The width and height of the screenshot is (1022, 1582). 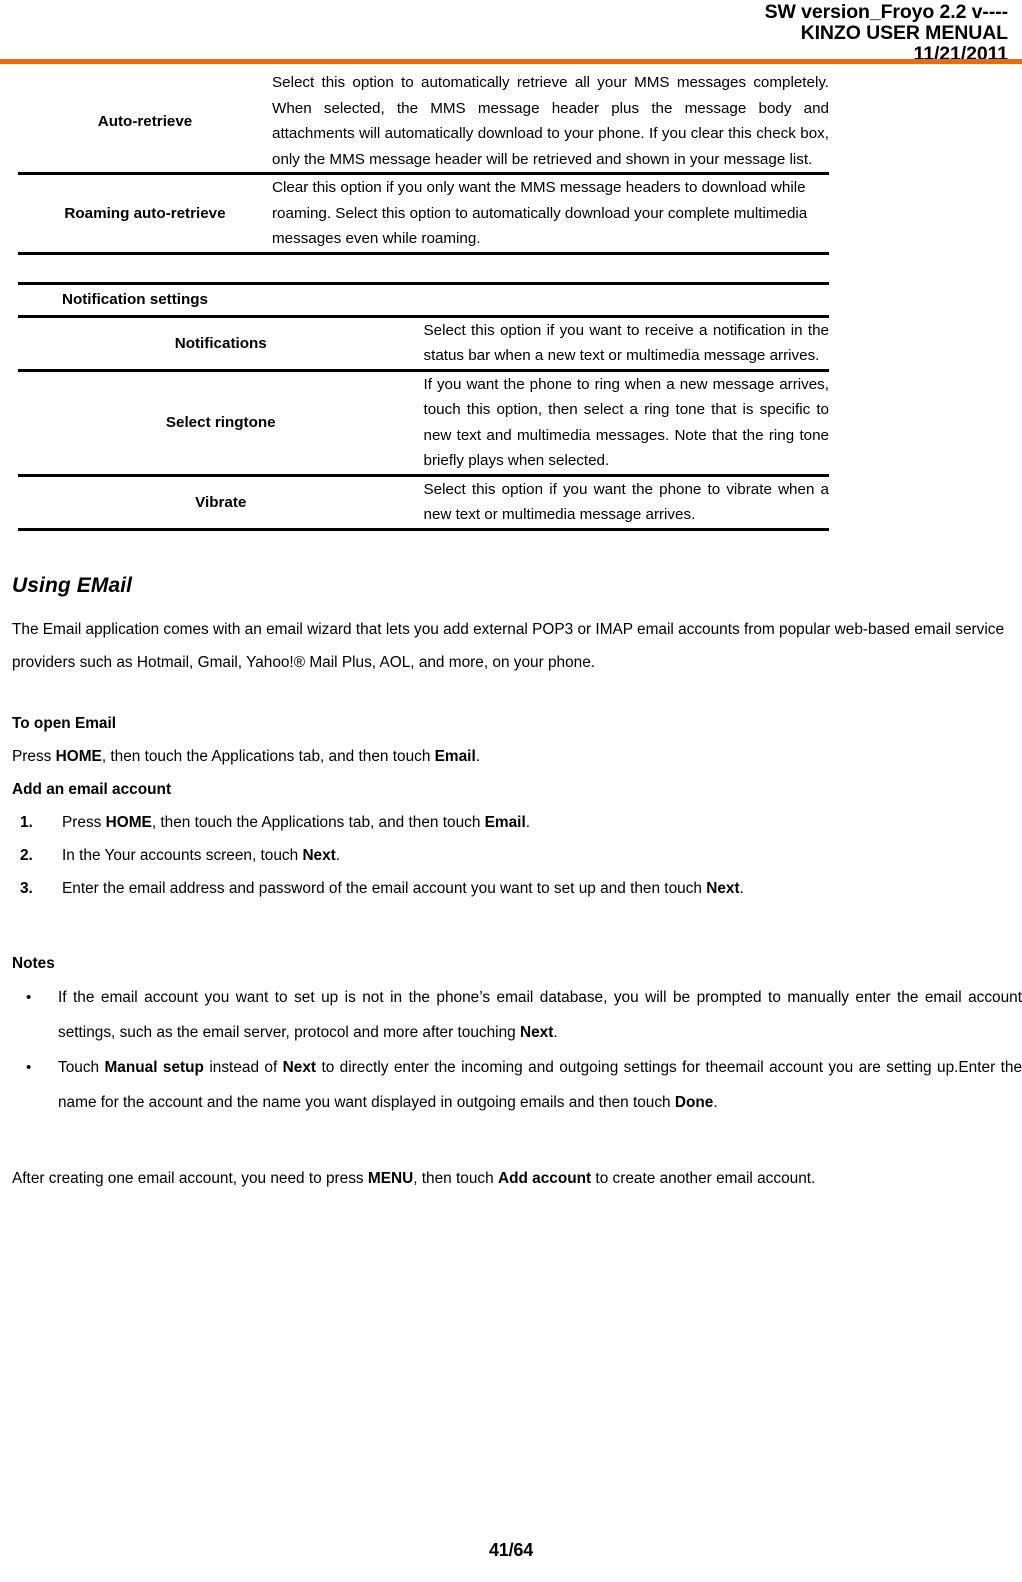 I want to click on text-fragment: In the Your accounts screen, touch, so click(x=182, y=855).